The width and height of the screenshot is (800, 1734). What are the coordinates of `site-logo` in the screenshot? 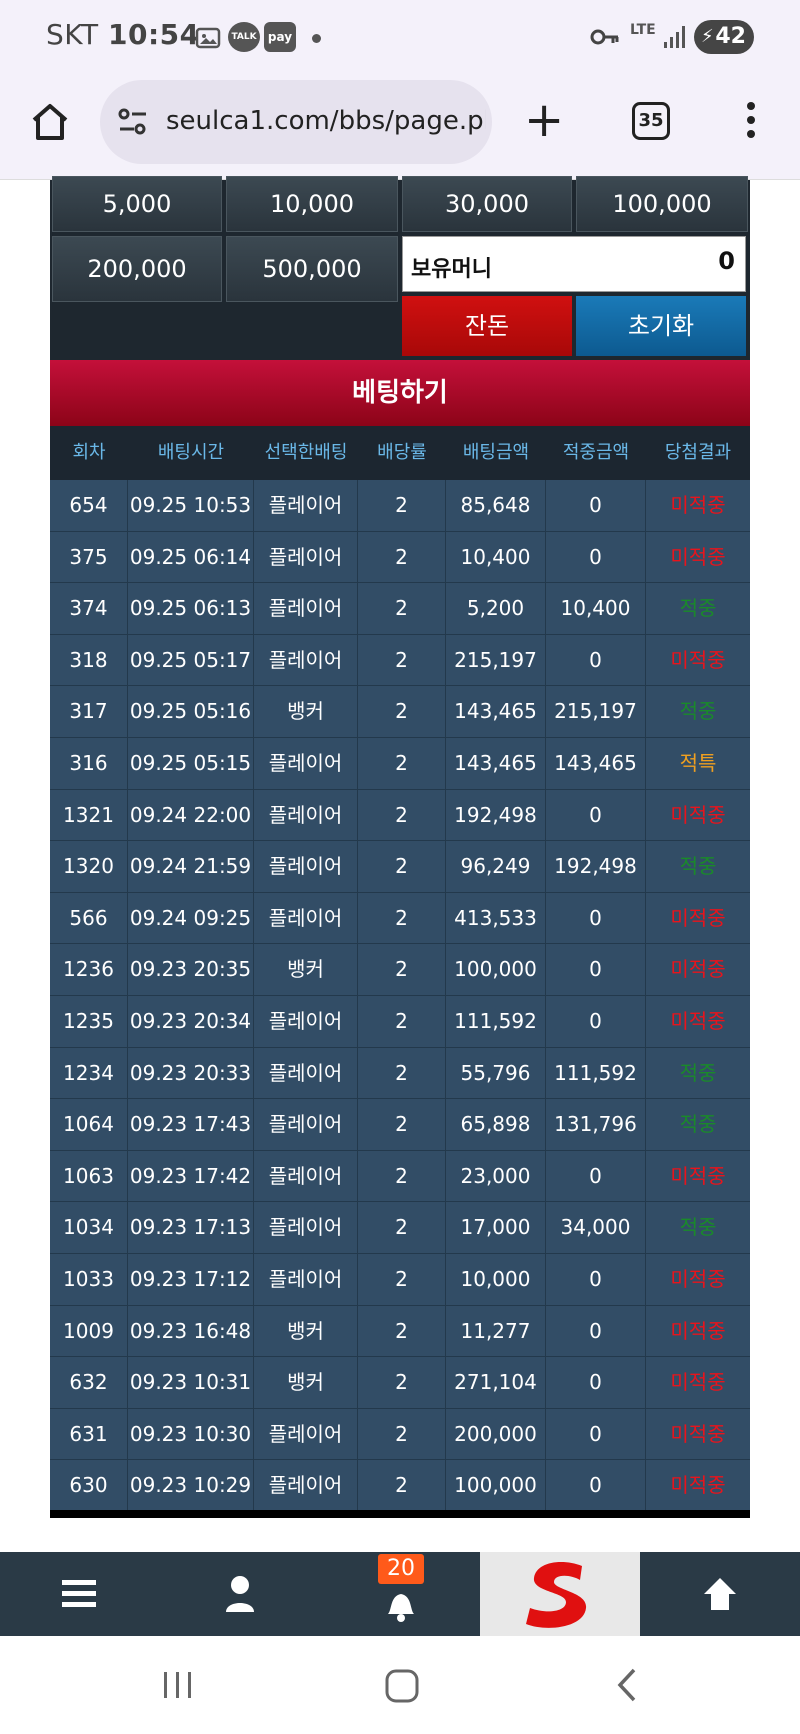 It's located at (560, 1594).